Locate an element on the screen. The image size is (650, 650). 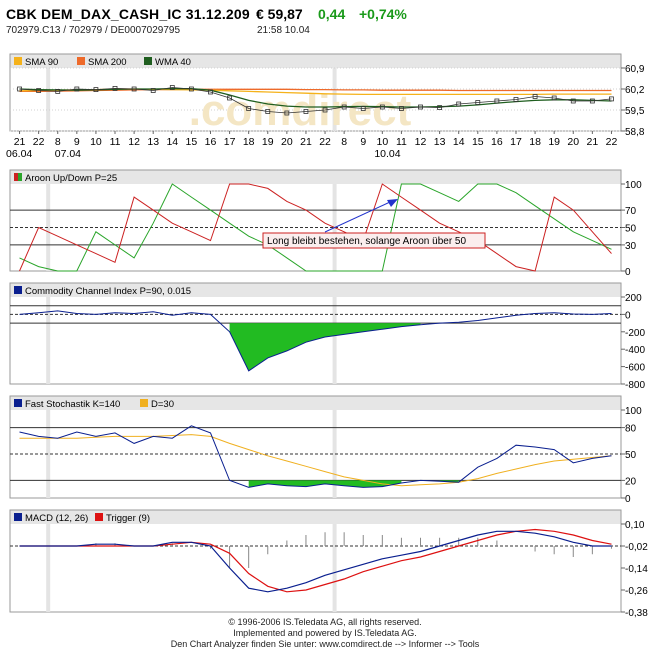
legend-label-cci: Commodity Channel Index P=90, 0.015 is located at coordinates (108, 291).